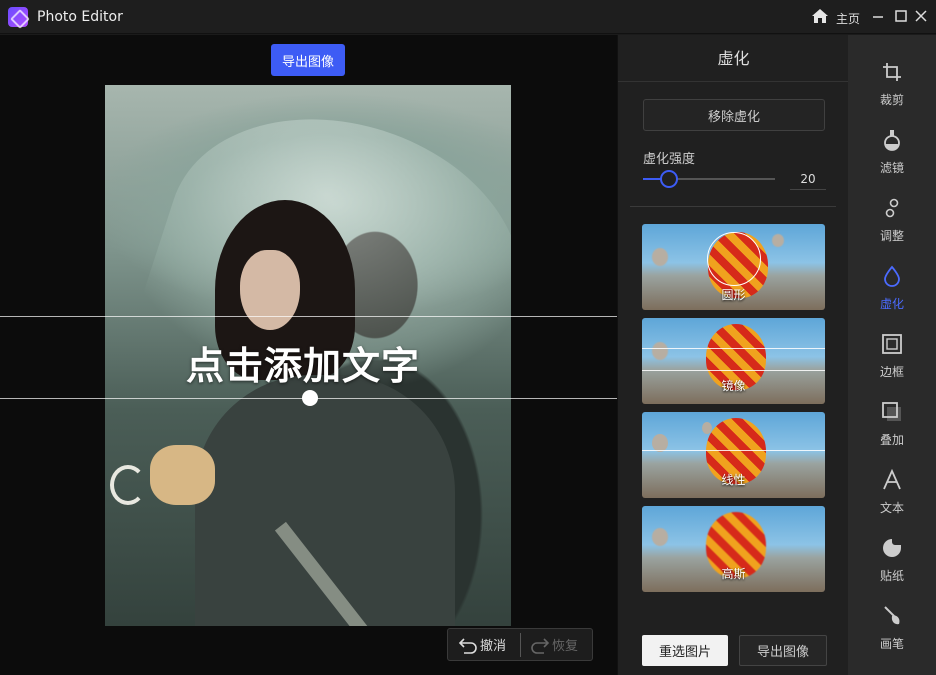 The height and width of the screenshot is (675, 936). I want to click on mirror-line-bottom, so click(733, 370).